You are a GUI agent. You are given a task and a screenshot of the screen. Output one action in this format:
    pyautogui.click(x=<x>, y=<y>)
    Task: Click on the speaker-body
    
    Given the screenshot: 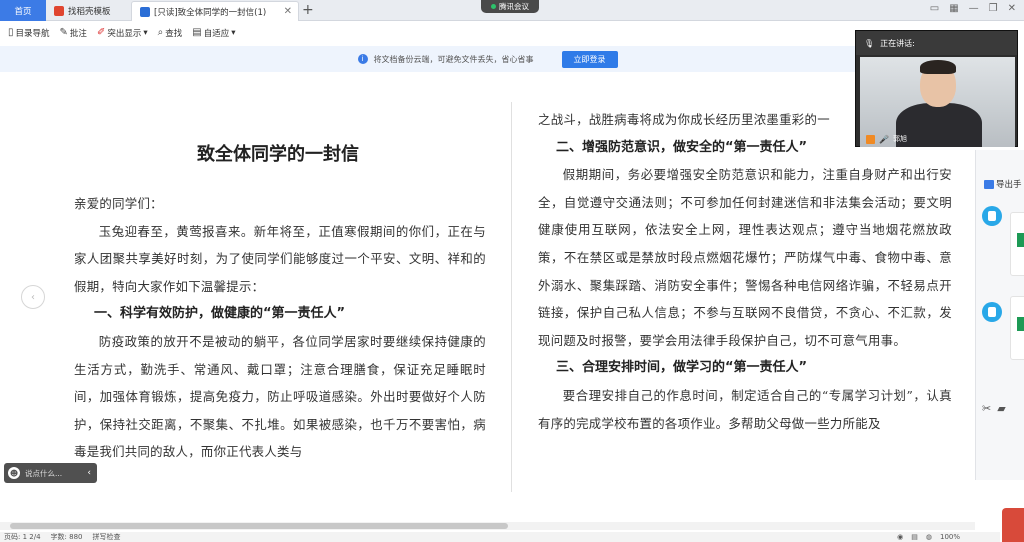 What is the action you would take?
    pyautogui.click(x=939, y=125)
    